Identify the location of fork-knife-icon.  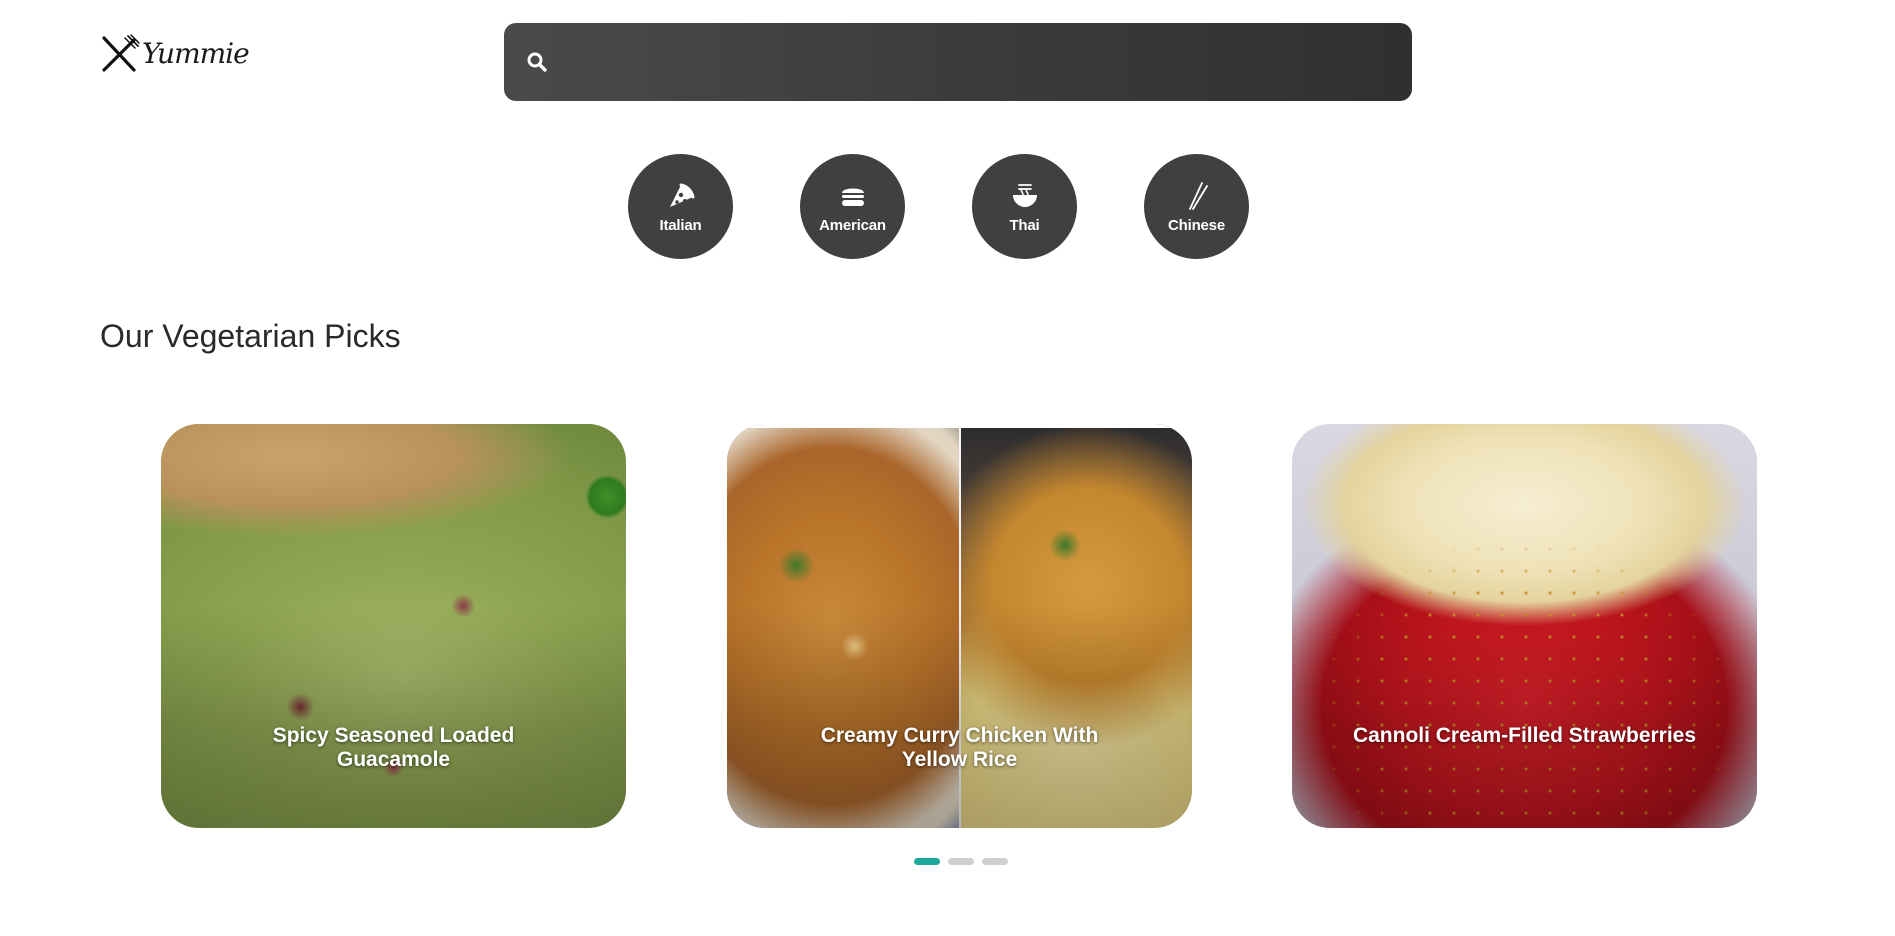
(120, 54).